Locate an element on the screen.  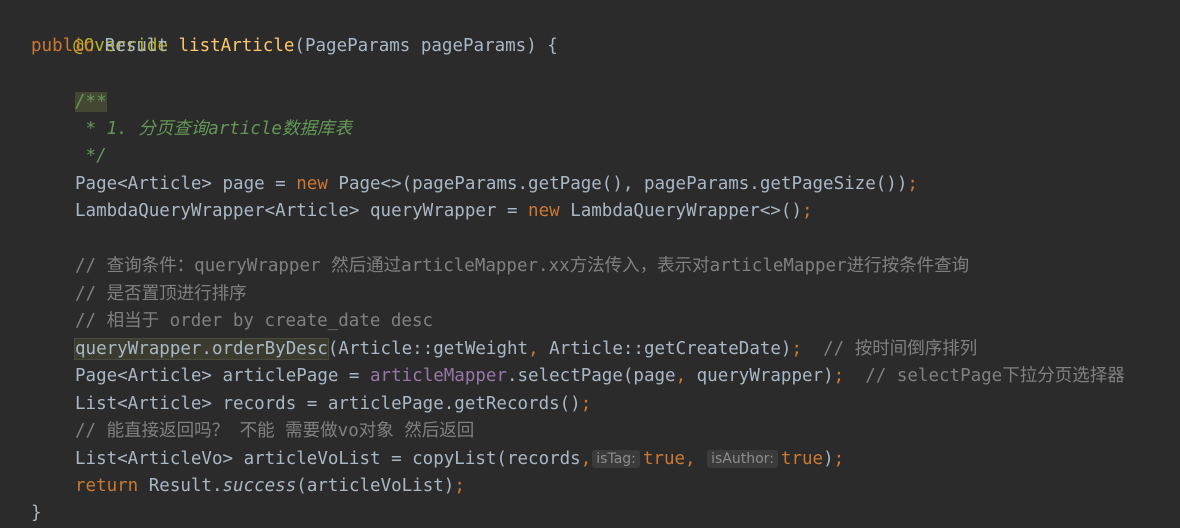
method-params: (PageParams pageParams) { is located at coordinates (426, 46).